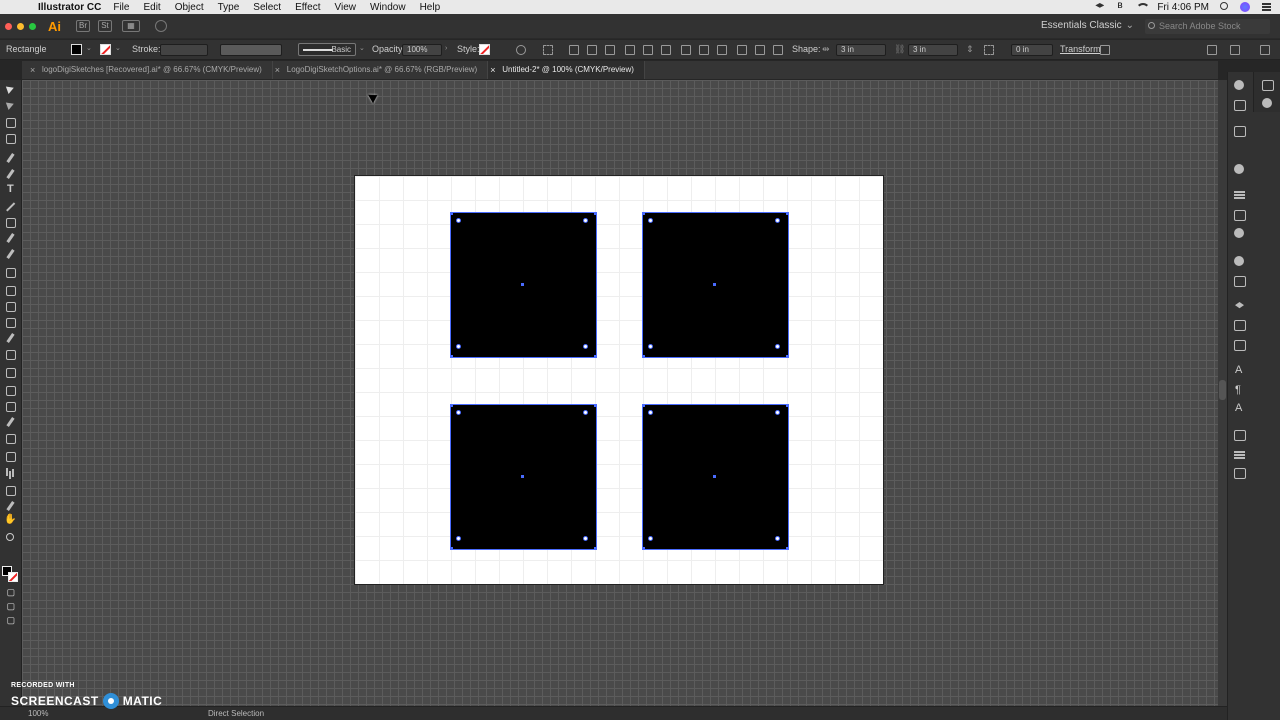 This screenshot has width=1280, height=720. I want to click on transparency-panel-icon, so click(1239, 233).